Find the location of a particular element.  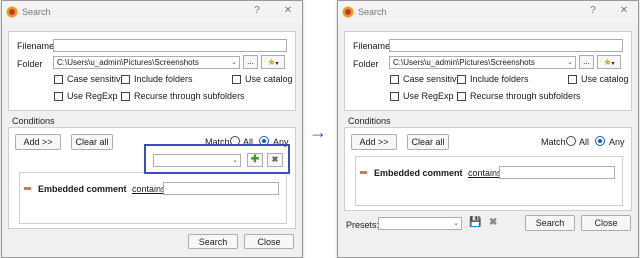

match-any-label: Any is located at coordinates (617, 142).